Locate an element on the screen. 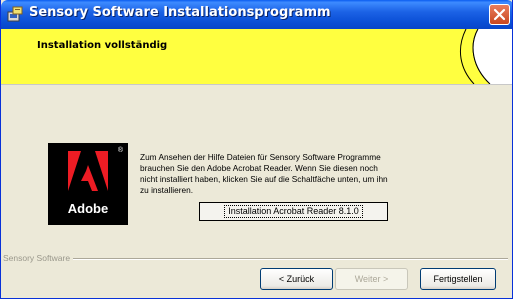 Image resolution: width=513 pixels, height=299 pixels. registered-mark: ® is located at coordinates (120, 150).